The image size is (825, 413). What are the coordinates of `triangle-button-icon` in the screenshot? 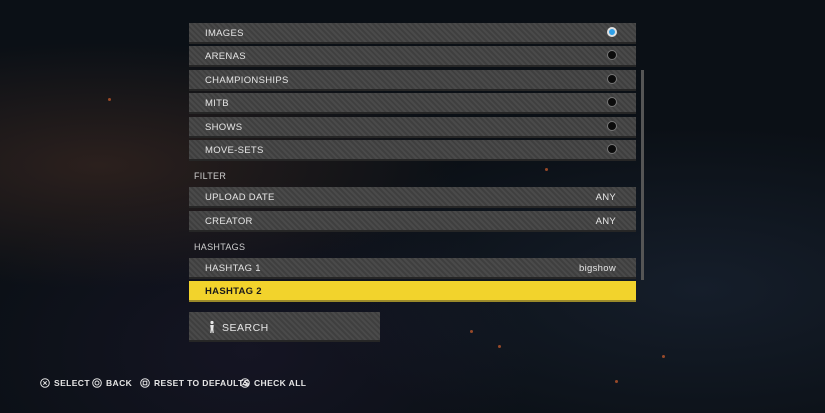 It's located at (245, 383).